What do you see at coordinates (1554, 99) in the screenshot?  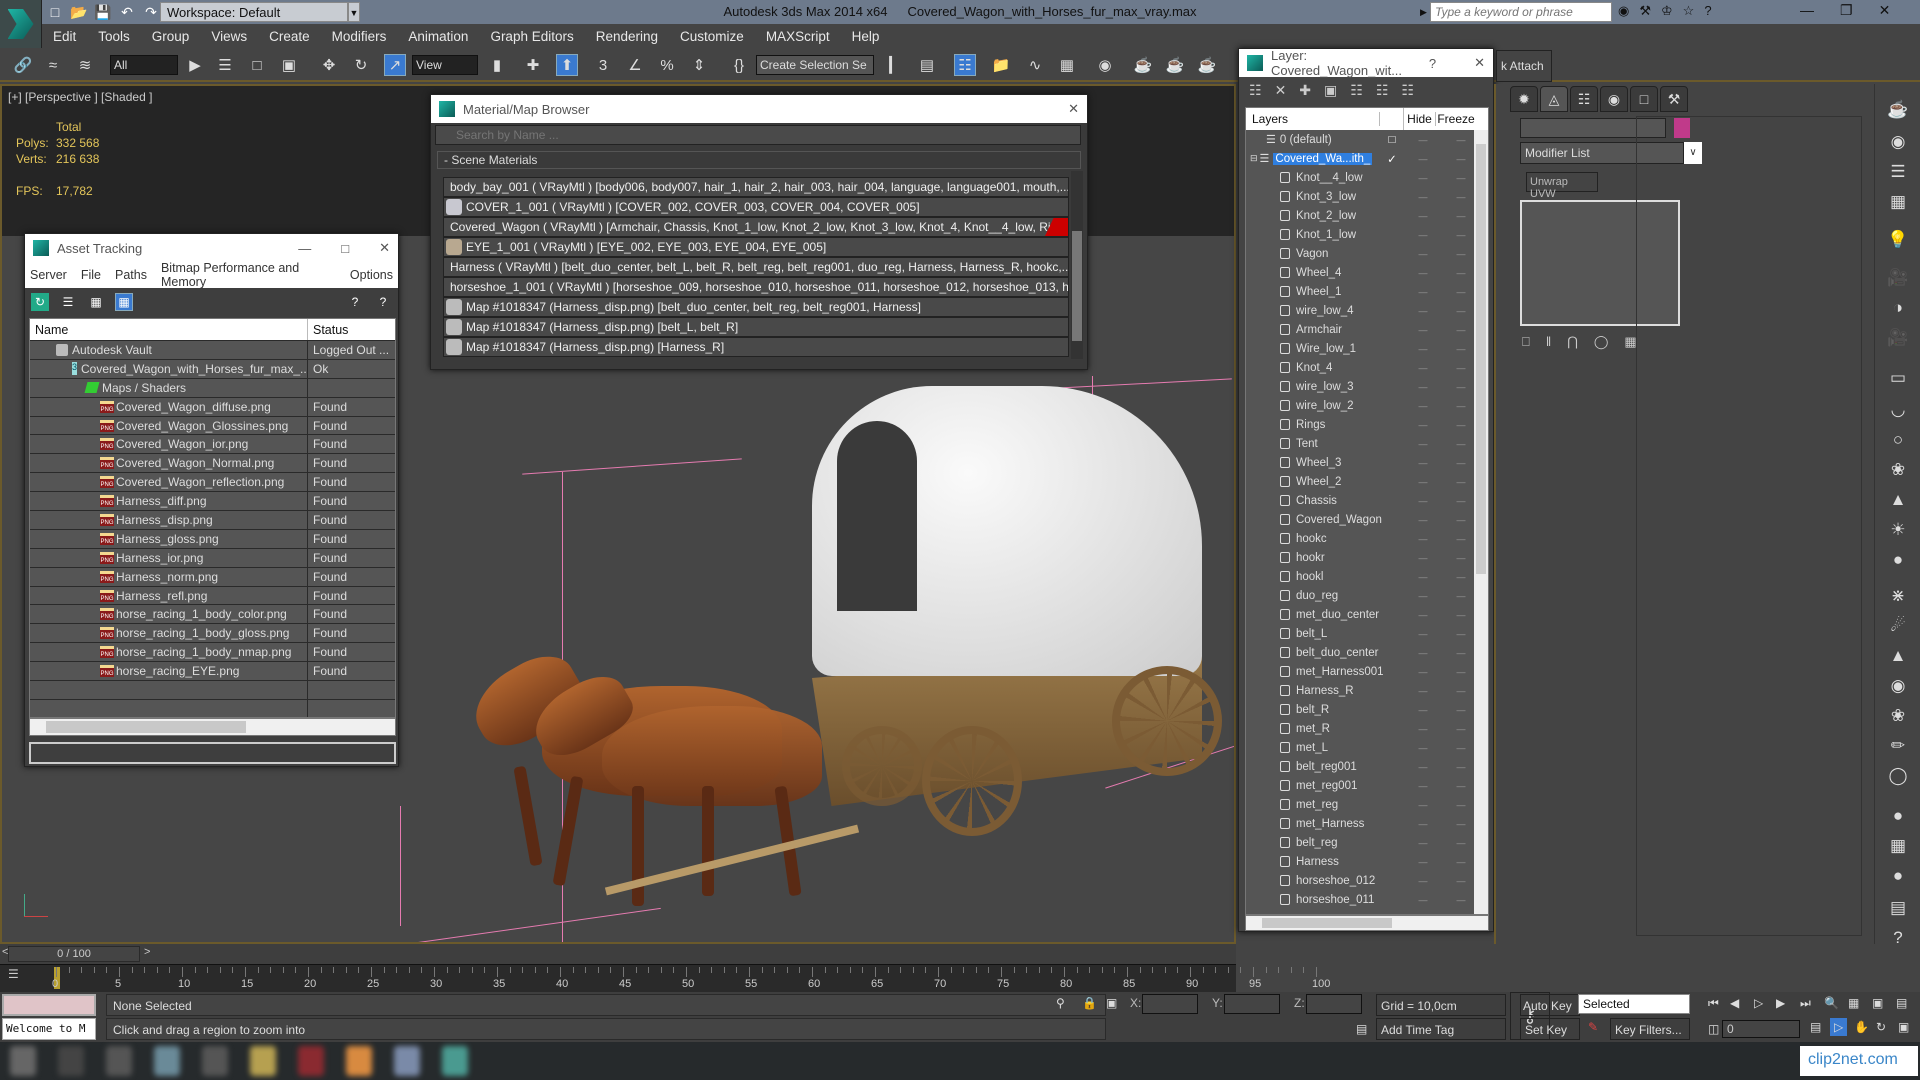 I see `modify-tab-icon: ◬` at bounding box center [1554, 99].